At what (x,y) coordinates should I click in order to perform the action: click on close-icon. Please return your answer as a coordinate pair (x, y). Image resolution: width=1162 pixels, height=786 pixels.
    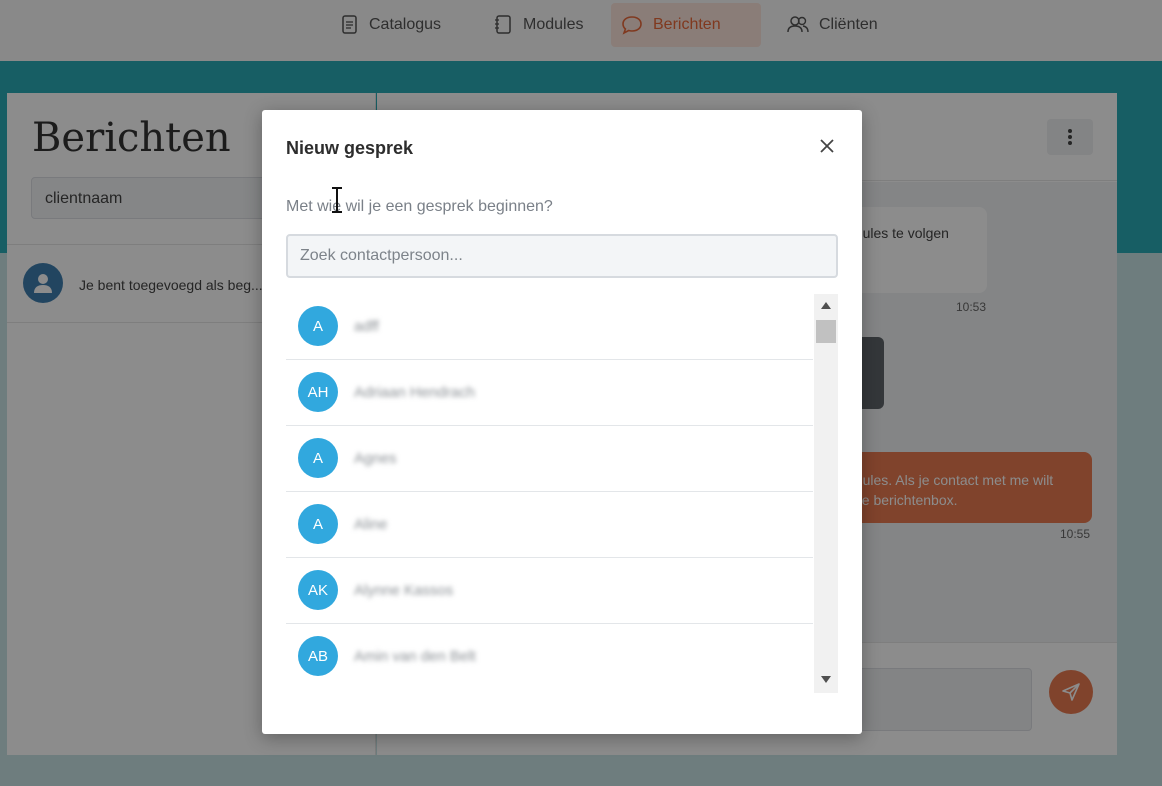
    Looking at the image, I should click on (827, 146).